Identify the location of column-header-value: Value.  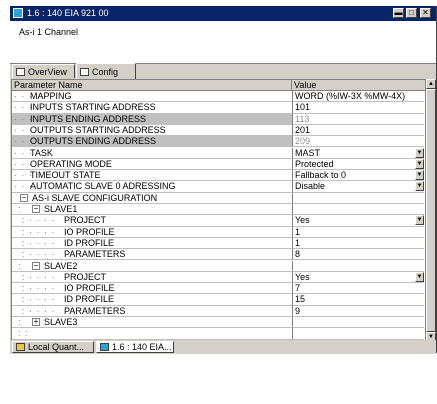
(358, 85).